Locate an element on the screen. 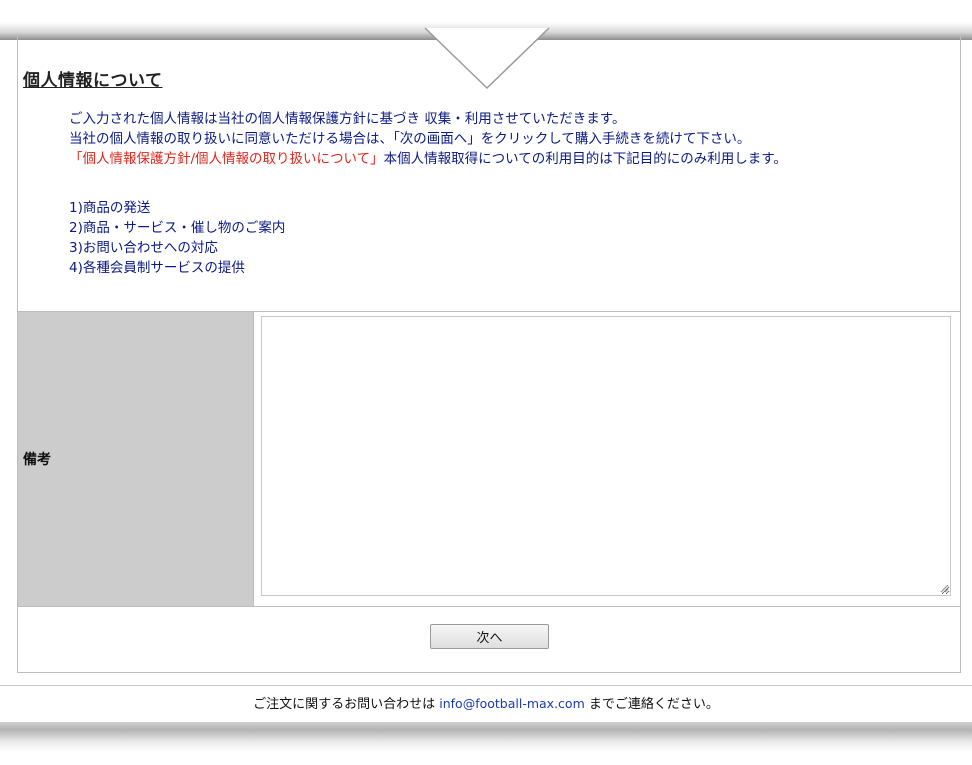 The width and height of the screenshot is (972, 765). privacy-line-3-rest: 本個人情報取得についての利用目的は下記目的にのみ利用します。 is located at coordinates (585, 159).